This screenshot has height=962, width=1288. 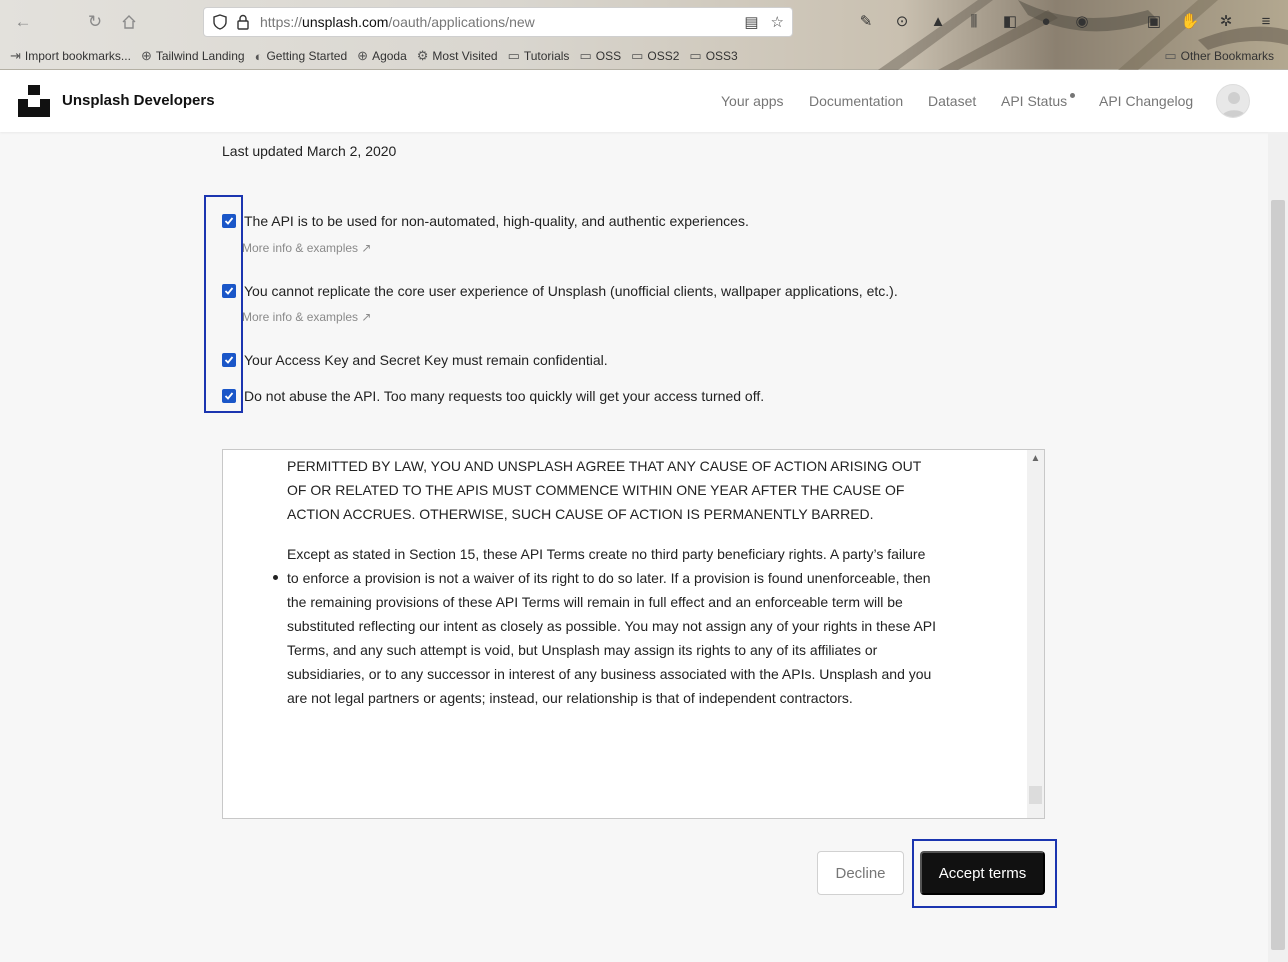 What do you see at coordinates (546, 56) in the screenshot?
I see `bookmark-label: Tutorials` at bounding box center [546, 56].